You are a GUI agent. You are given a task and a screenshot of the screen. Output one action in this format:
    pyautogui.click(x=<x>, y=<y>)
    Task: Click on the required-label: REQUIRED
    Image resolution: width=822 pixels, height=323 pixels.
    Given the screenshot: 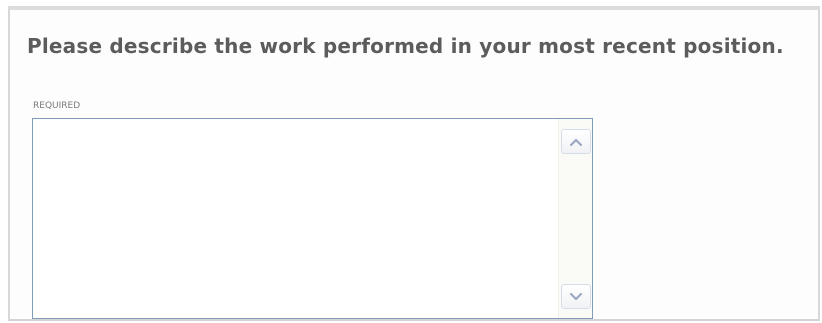 What is the action you would take?
    pyautogui.click(x=57, y=106)
    